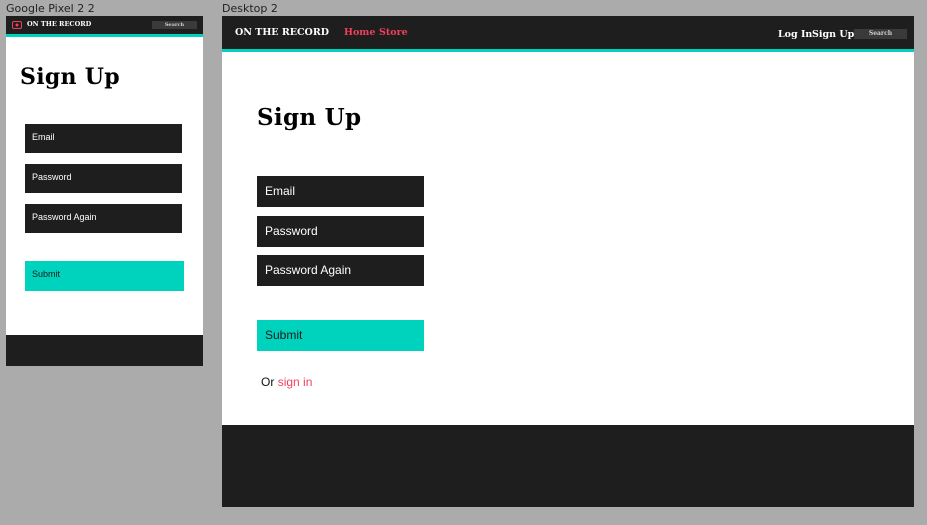 The width and height of the screenshot is (927, 525). Describe the element at coordinates (17, 25) in the screenshot. I see `record-logo-icon` at that location.